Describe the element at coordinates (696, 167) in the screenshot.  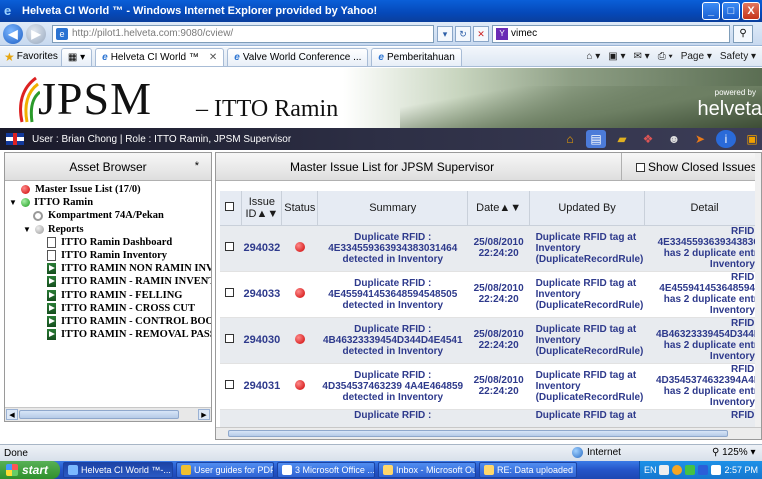
I see `show-closed-toggle: Show Closed Issues` at that location.